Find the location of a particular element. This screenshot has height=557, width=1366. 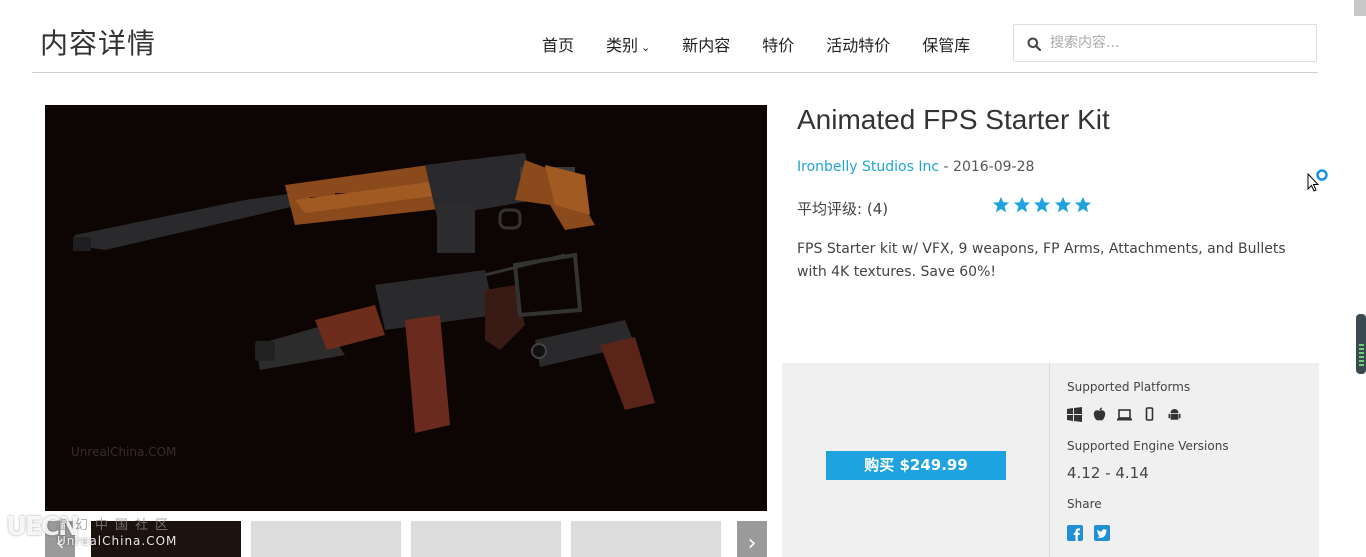

search-input is located at coordinates (1179, 43).